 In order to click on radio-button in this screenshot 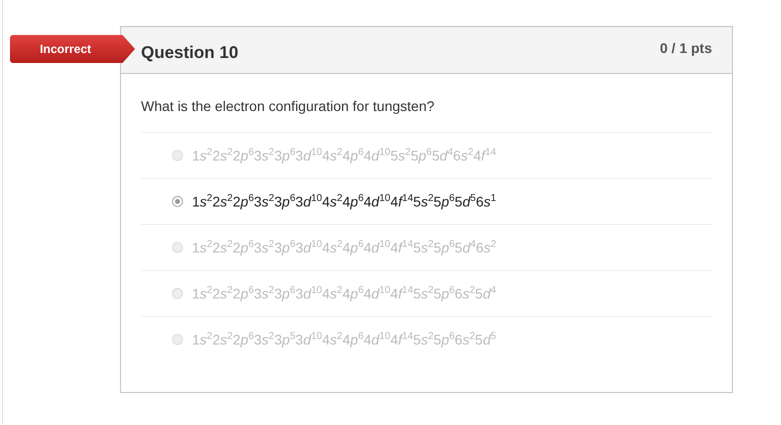, I will do `click(177, 201)`.